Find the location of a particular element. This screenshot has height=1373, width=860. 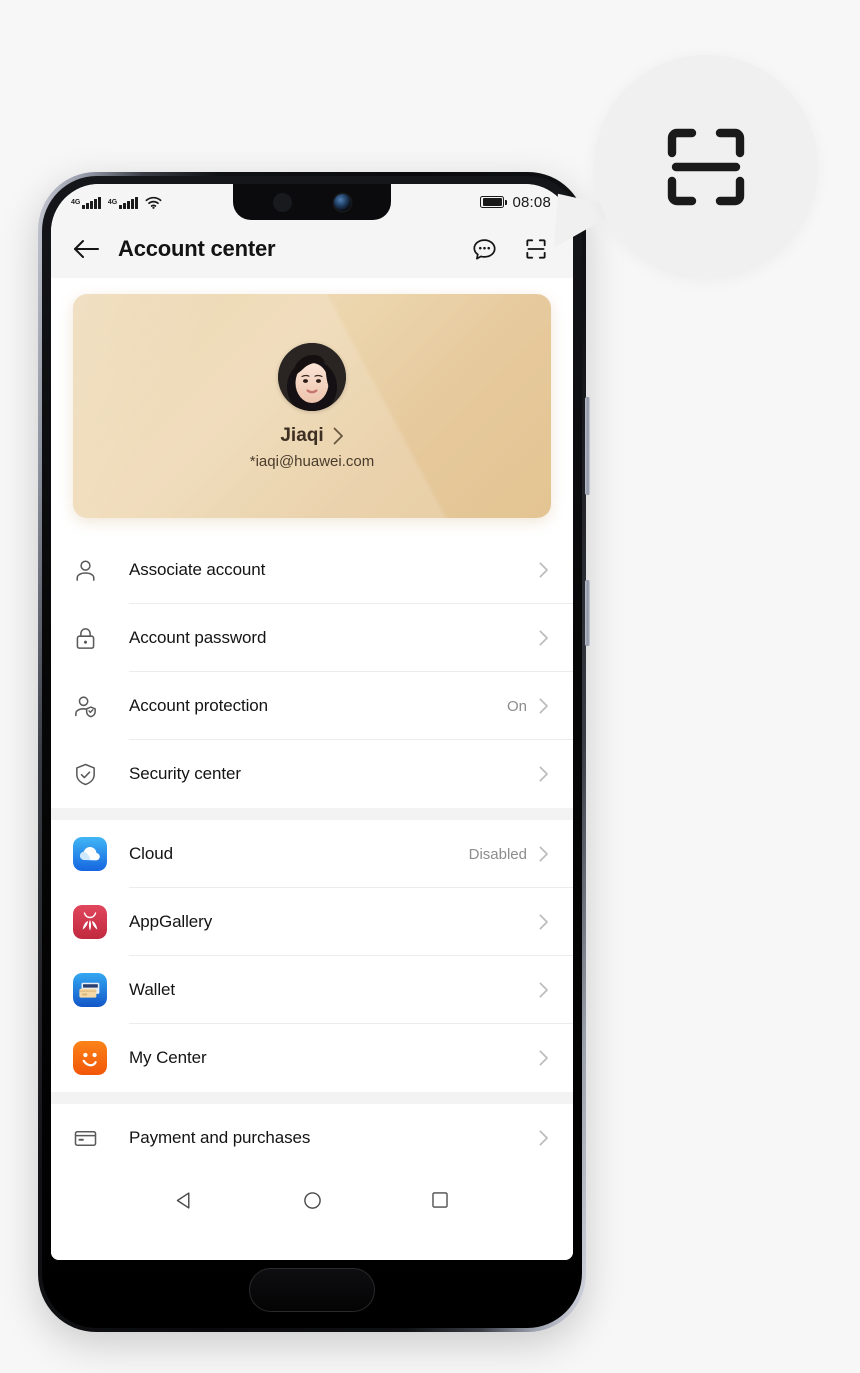

fingerprint-sensor is located at coordinates (312, 1290).